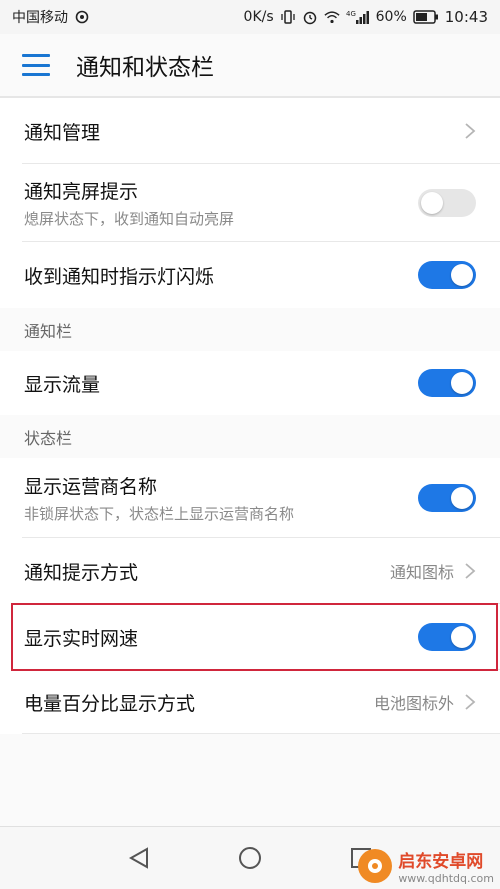  What do you see at coordinates (145, 68) in the screenshot?
I see `page-title: 通知和状态栏` at bounding box center [145, 68].